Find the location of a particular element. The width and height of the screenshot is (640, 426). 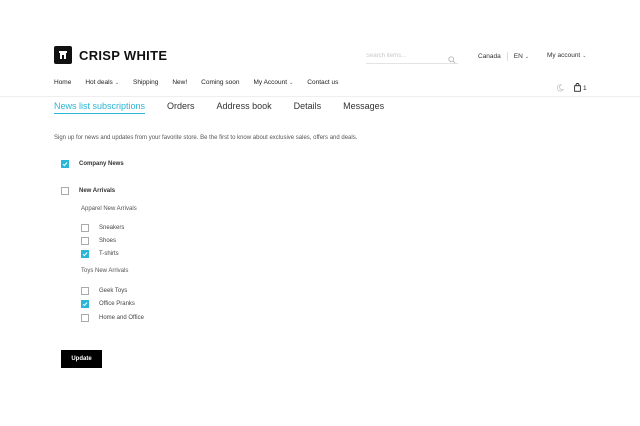

cart-button: 1 is located at coordinates (580, 88).